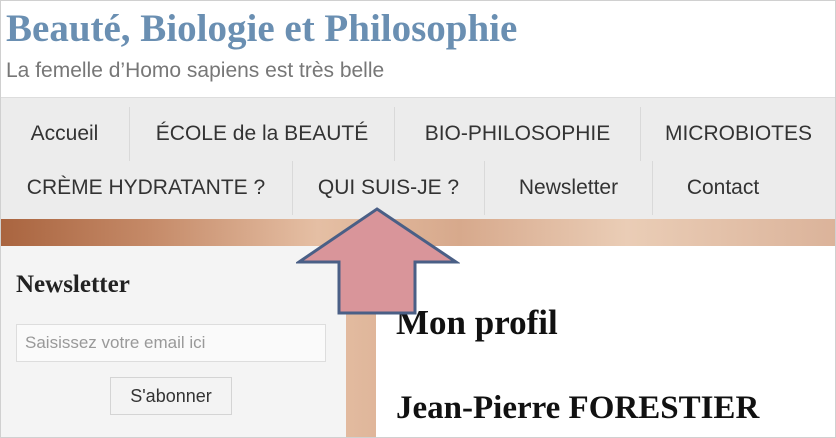 This screenshot has width=836, height=438. What do you see at coordinates (569, 188) in the screenshot?
I see `nav-item-newsletter: Newsletter` at bounding box center [569, 188].